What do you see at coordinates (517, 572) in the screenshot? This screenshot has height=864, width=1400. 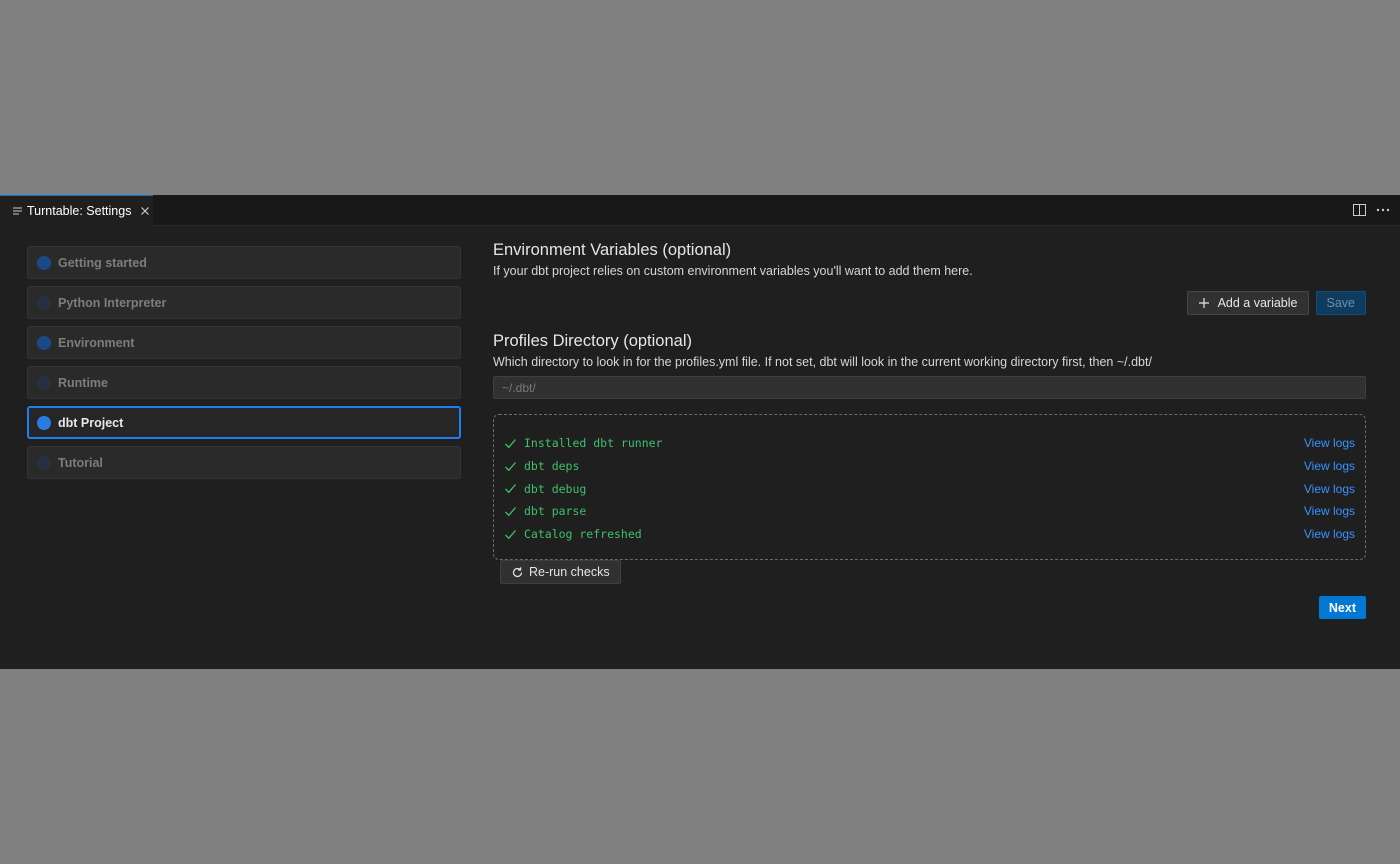 I see `refresh-icon` at bounding box center [517, 572].